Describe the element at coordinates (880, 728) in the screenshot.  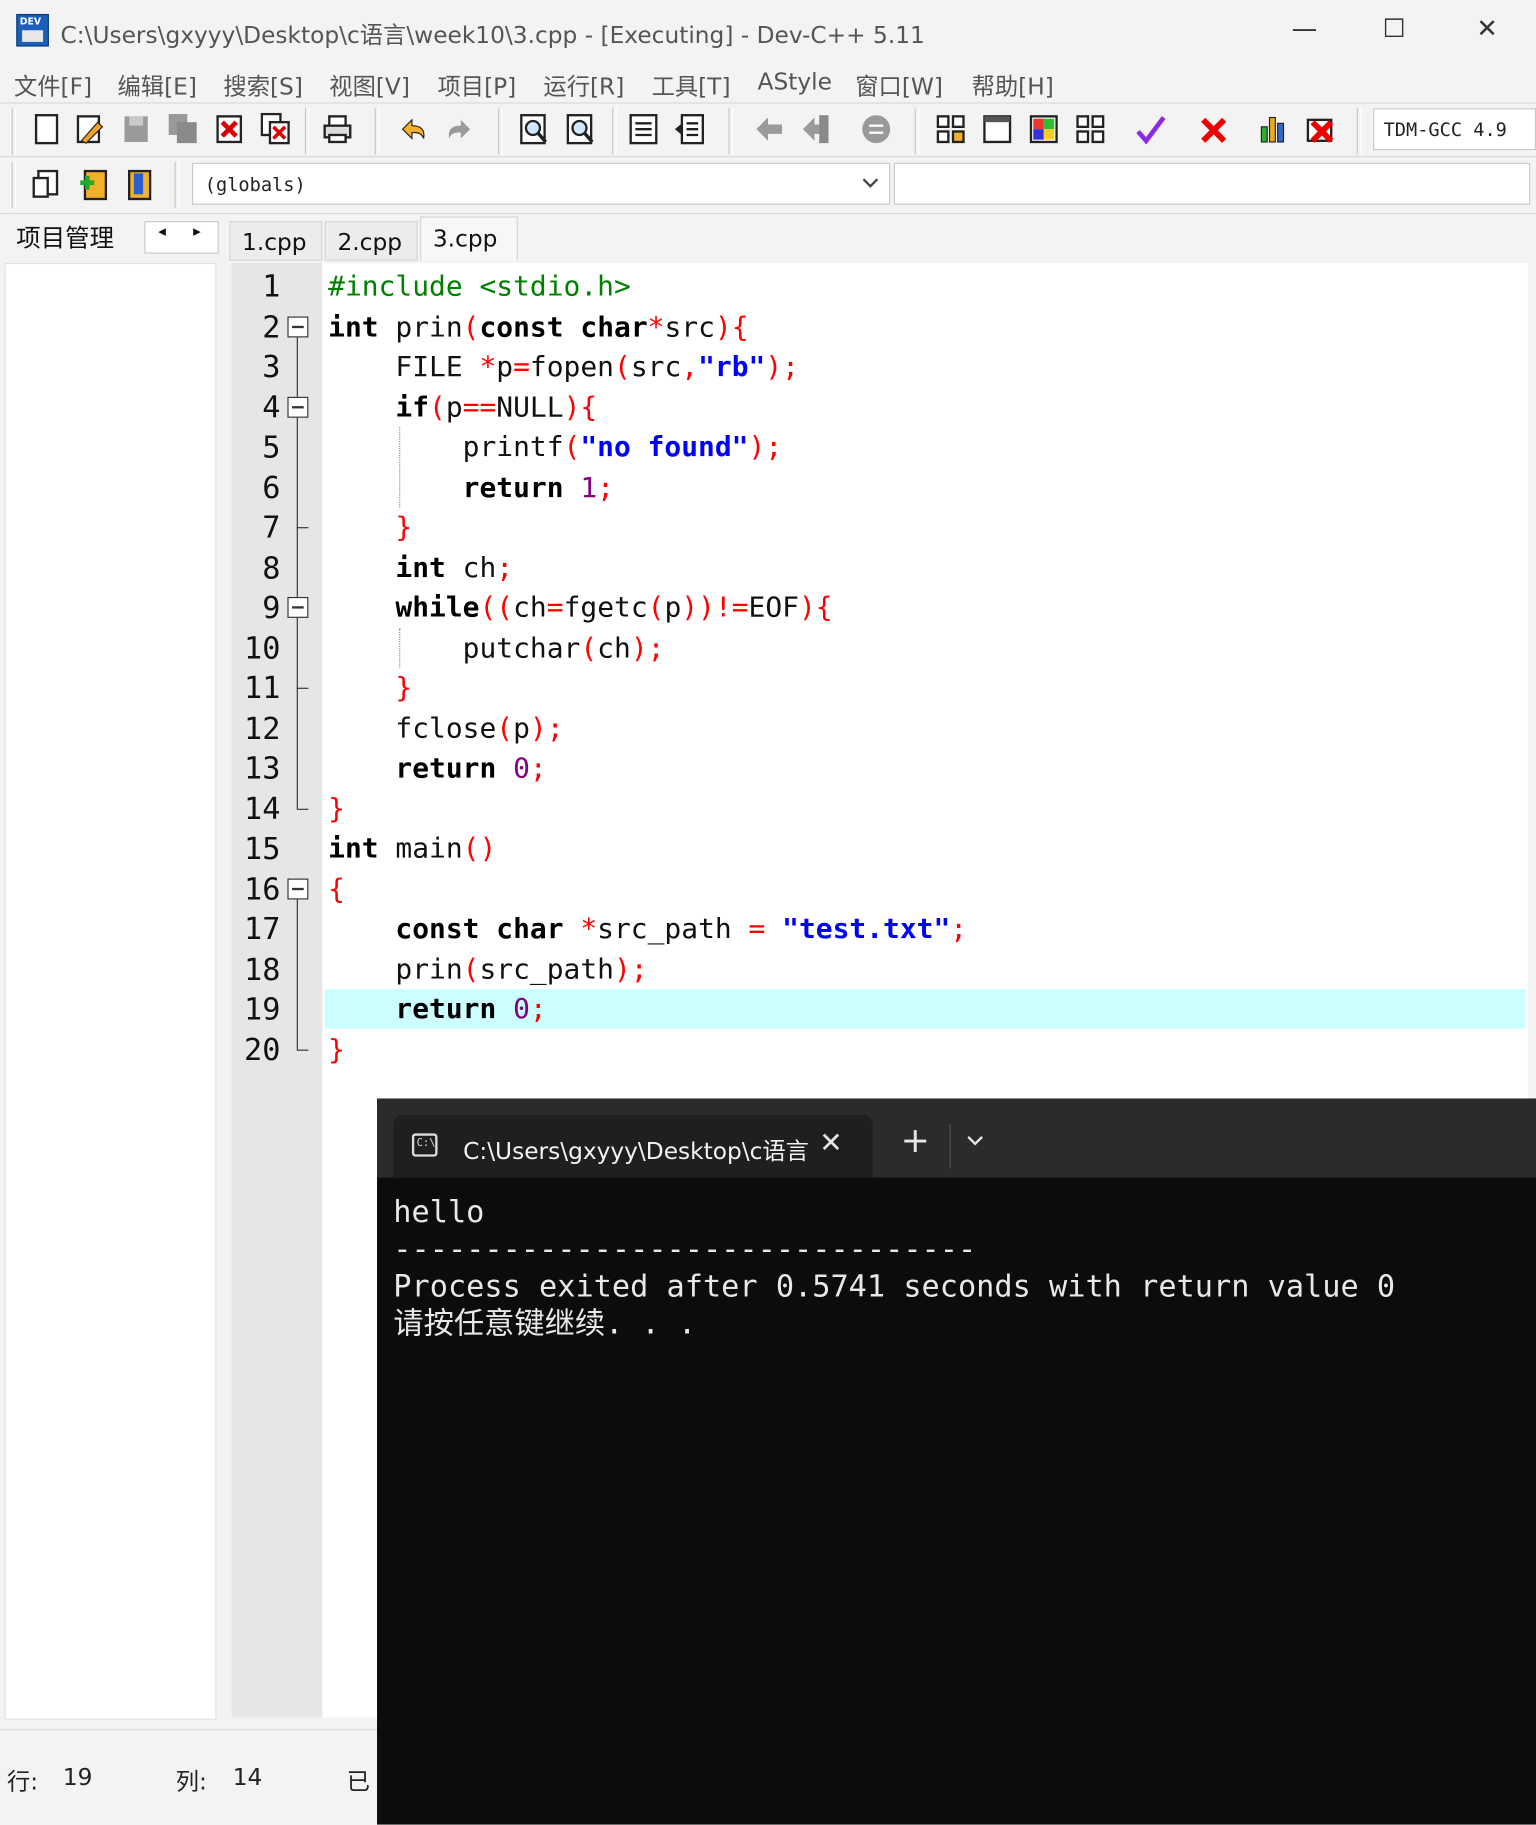
I see `code-line: 12 fclose(p);` at that location.